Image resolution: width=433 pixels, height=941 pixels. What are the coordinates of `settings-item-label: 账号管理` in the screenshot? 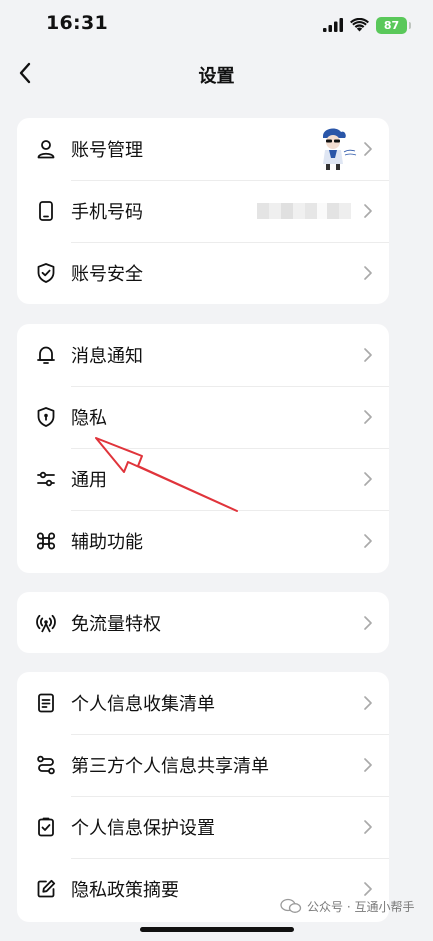 It's located at (107, 150).